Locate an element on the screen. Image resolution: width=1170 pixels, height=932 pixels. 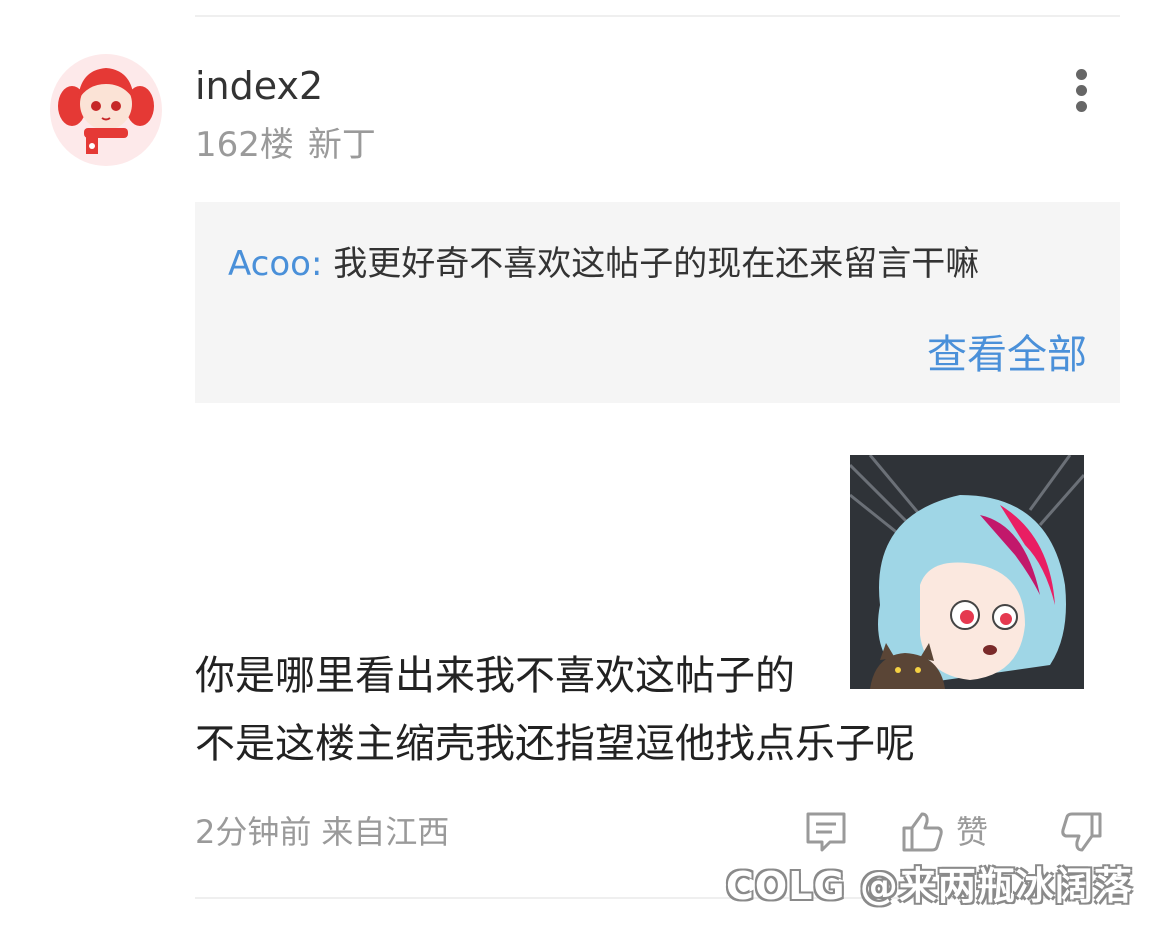
like-button: 赞 is located at coordinates (948, 832).